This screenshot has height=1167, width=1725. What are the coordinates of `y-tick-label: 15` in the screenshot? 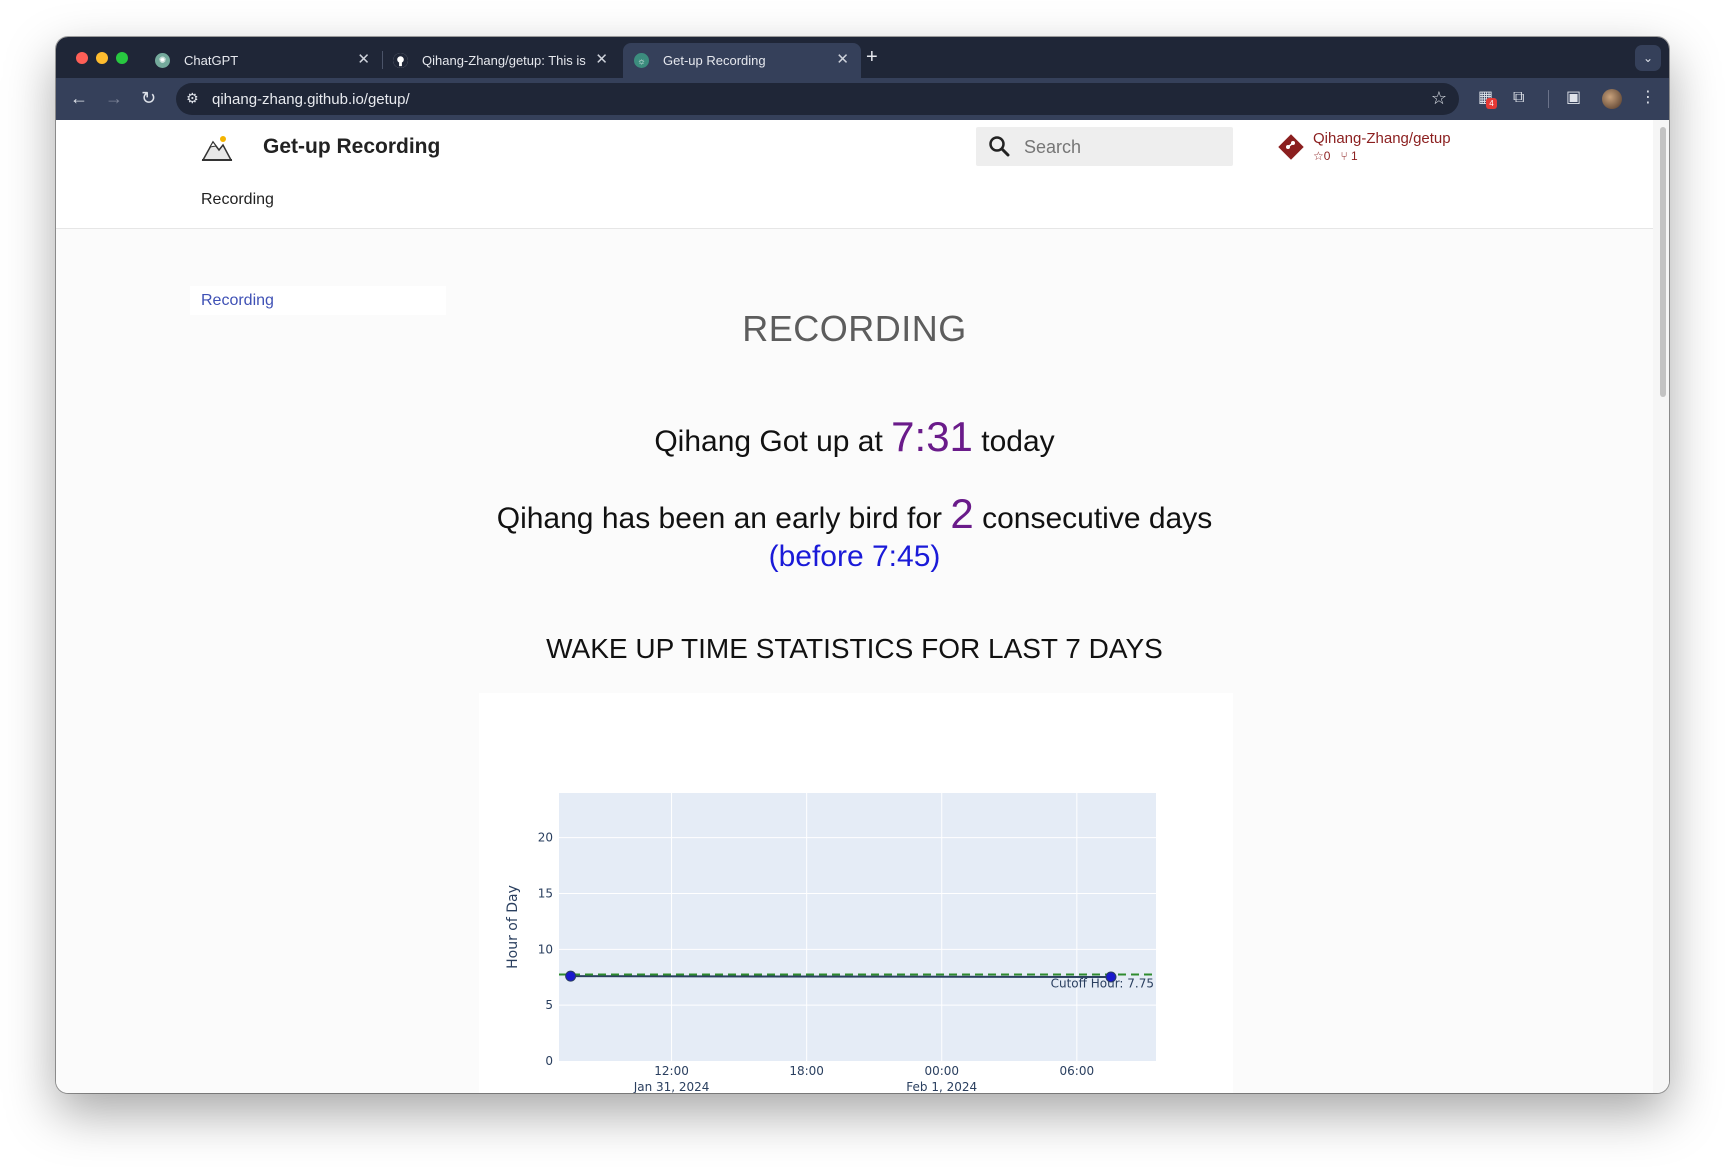 It's located at (545, 894).